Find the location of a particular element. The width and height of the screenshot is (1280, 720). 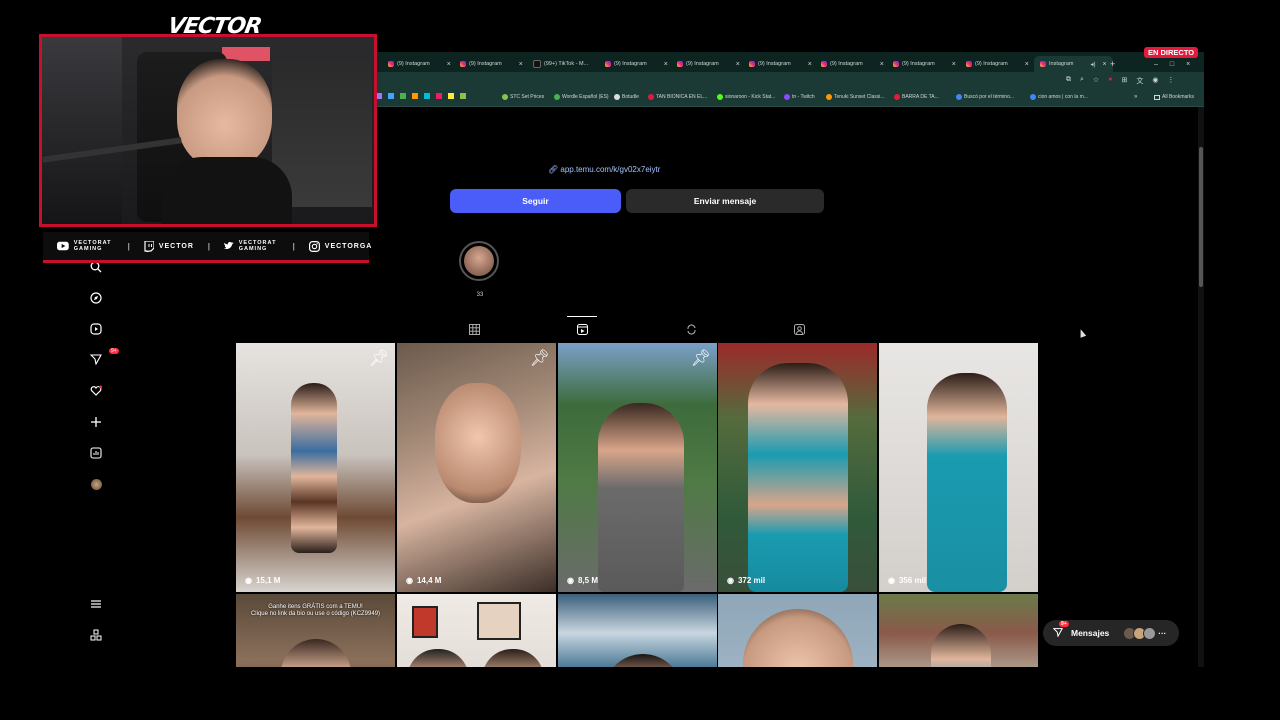

install-icon: ⧉ is located at coordinates (1068, 81).